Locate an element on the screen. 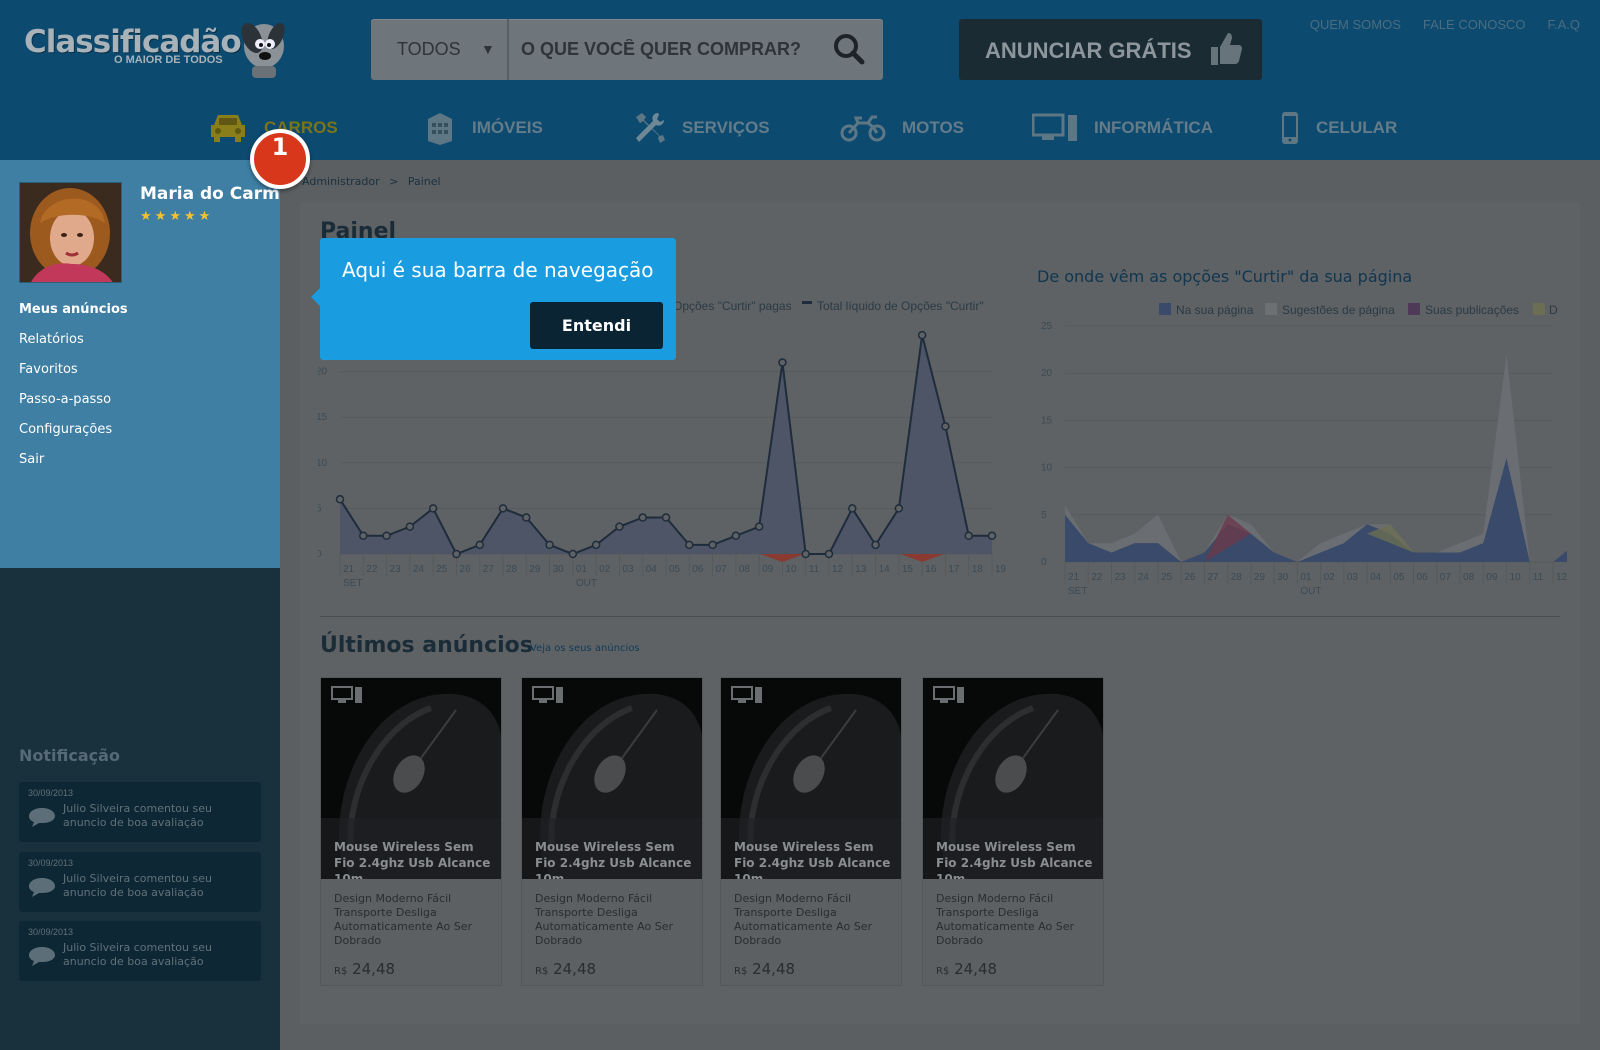 The height and width of the screenshot is (1050, 1600). y-tick-label: 5 is located at coordinates (320, 508).